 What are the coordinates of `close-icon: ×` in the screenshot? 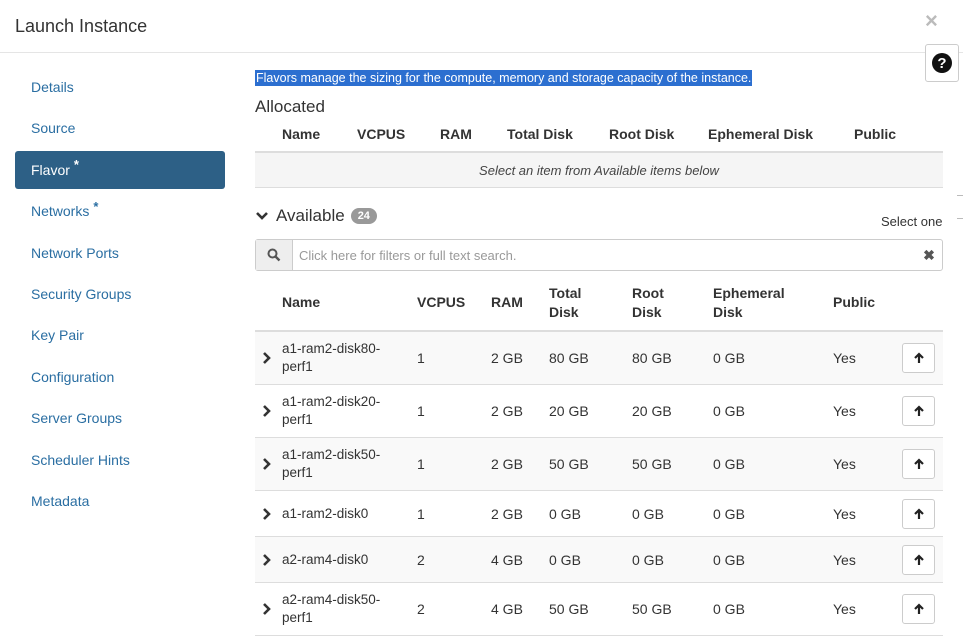 It's located at (931, 21).